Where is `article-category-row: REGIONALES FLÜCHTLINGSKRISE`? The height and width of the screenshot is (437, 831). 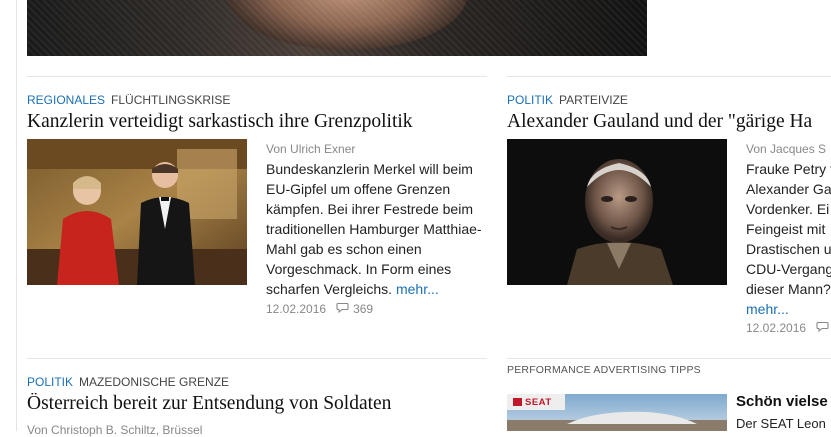 article-category-row: REGIONALES FLÜCHTLINGSKRISE is located at coordinates (128, 100).